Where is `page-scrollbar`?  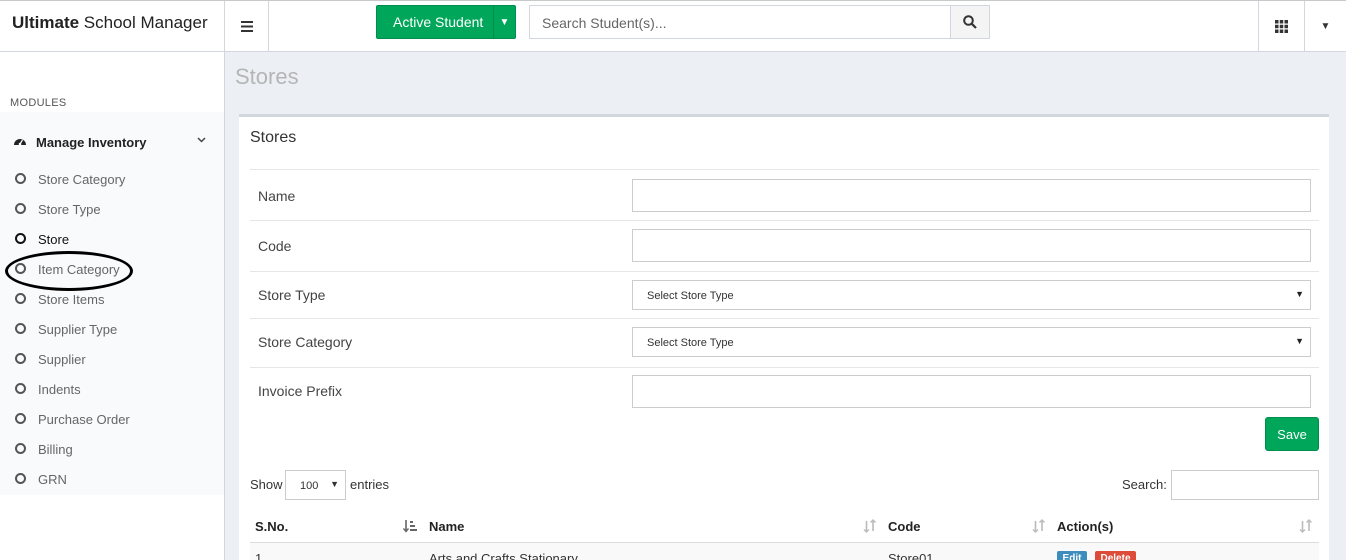
page-scrollbar is located at coordinates (1351, 280).